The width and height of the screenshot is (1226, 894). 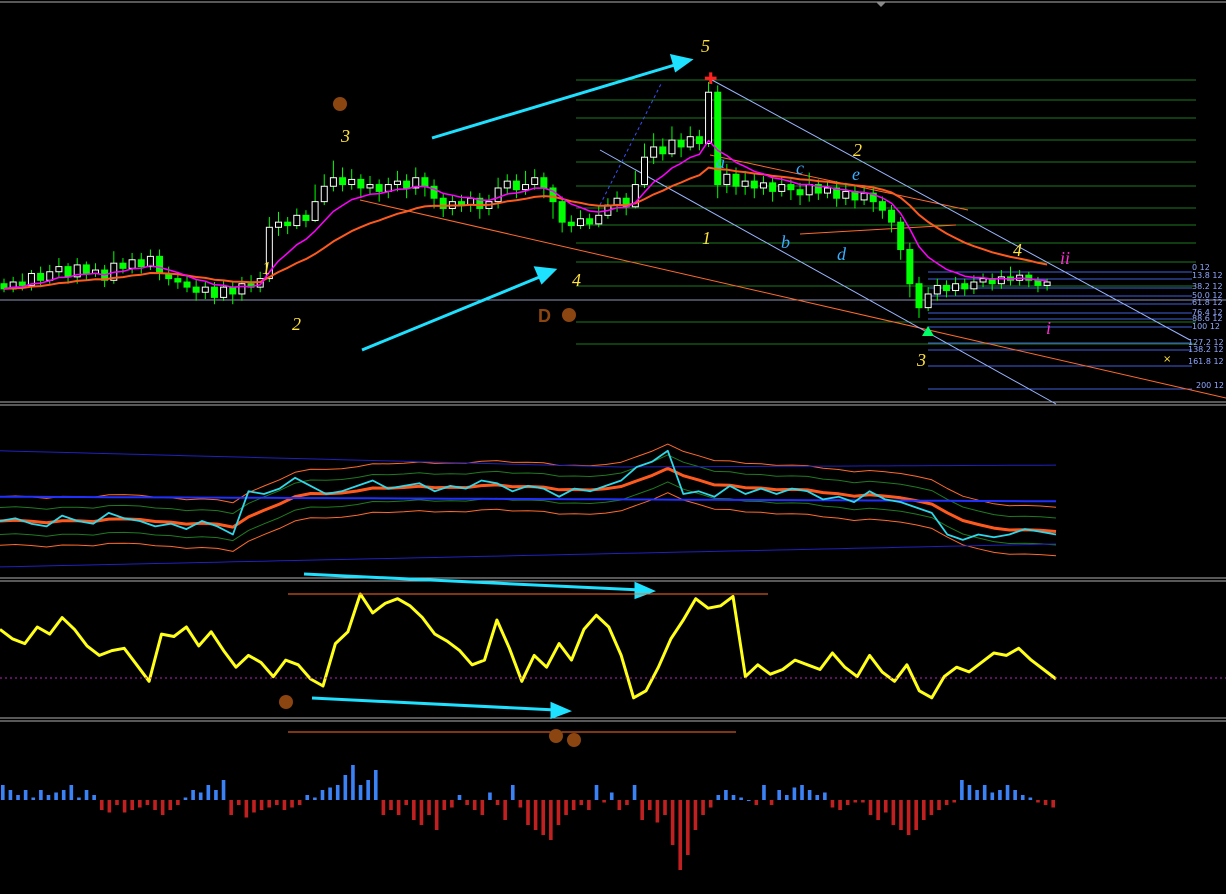 What do you see at coordinates (842, 254) in the screenshot?
I see `wave-label: d` at bounding box center [842, 254].